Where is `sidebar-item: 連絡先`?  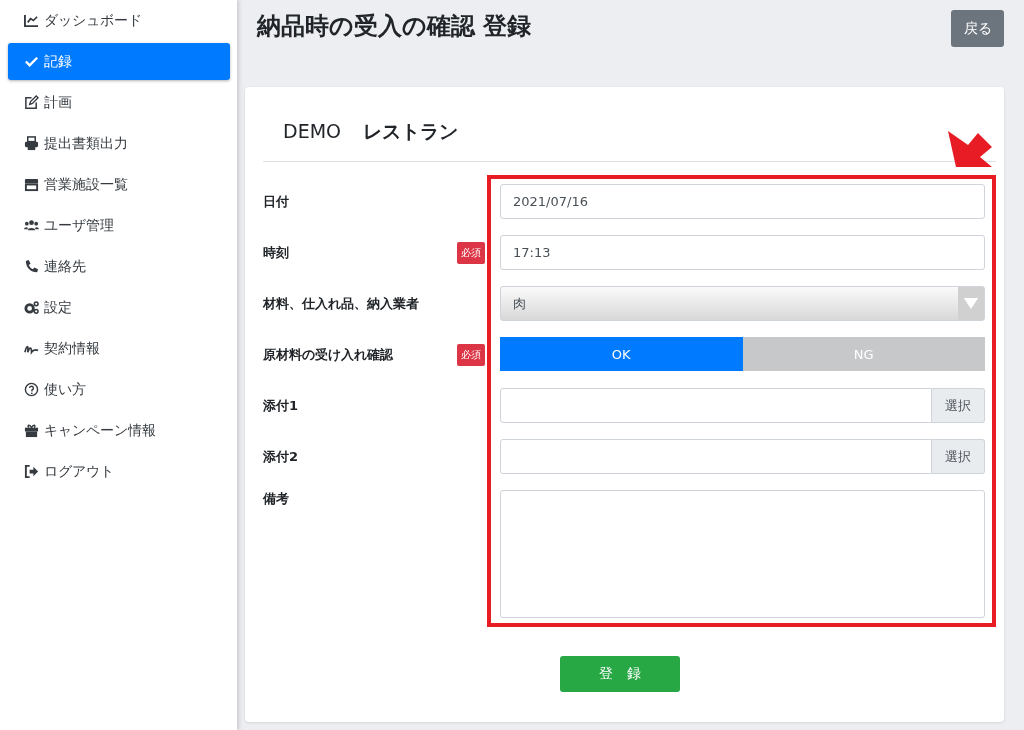 sidebar-item: 連絡先 is located at coordinates (119, 266).